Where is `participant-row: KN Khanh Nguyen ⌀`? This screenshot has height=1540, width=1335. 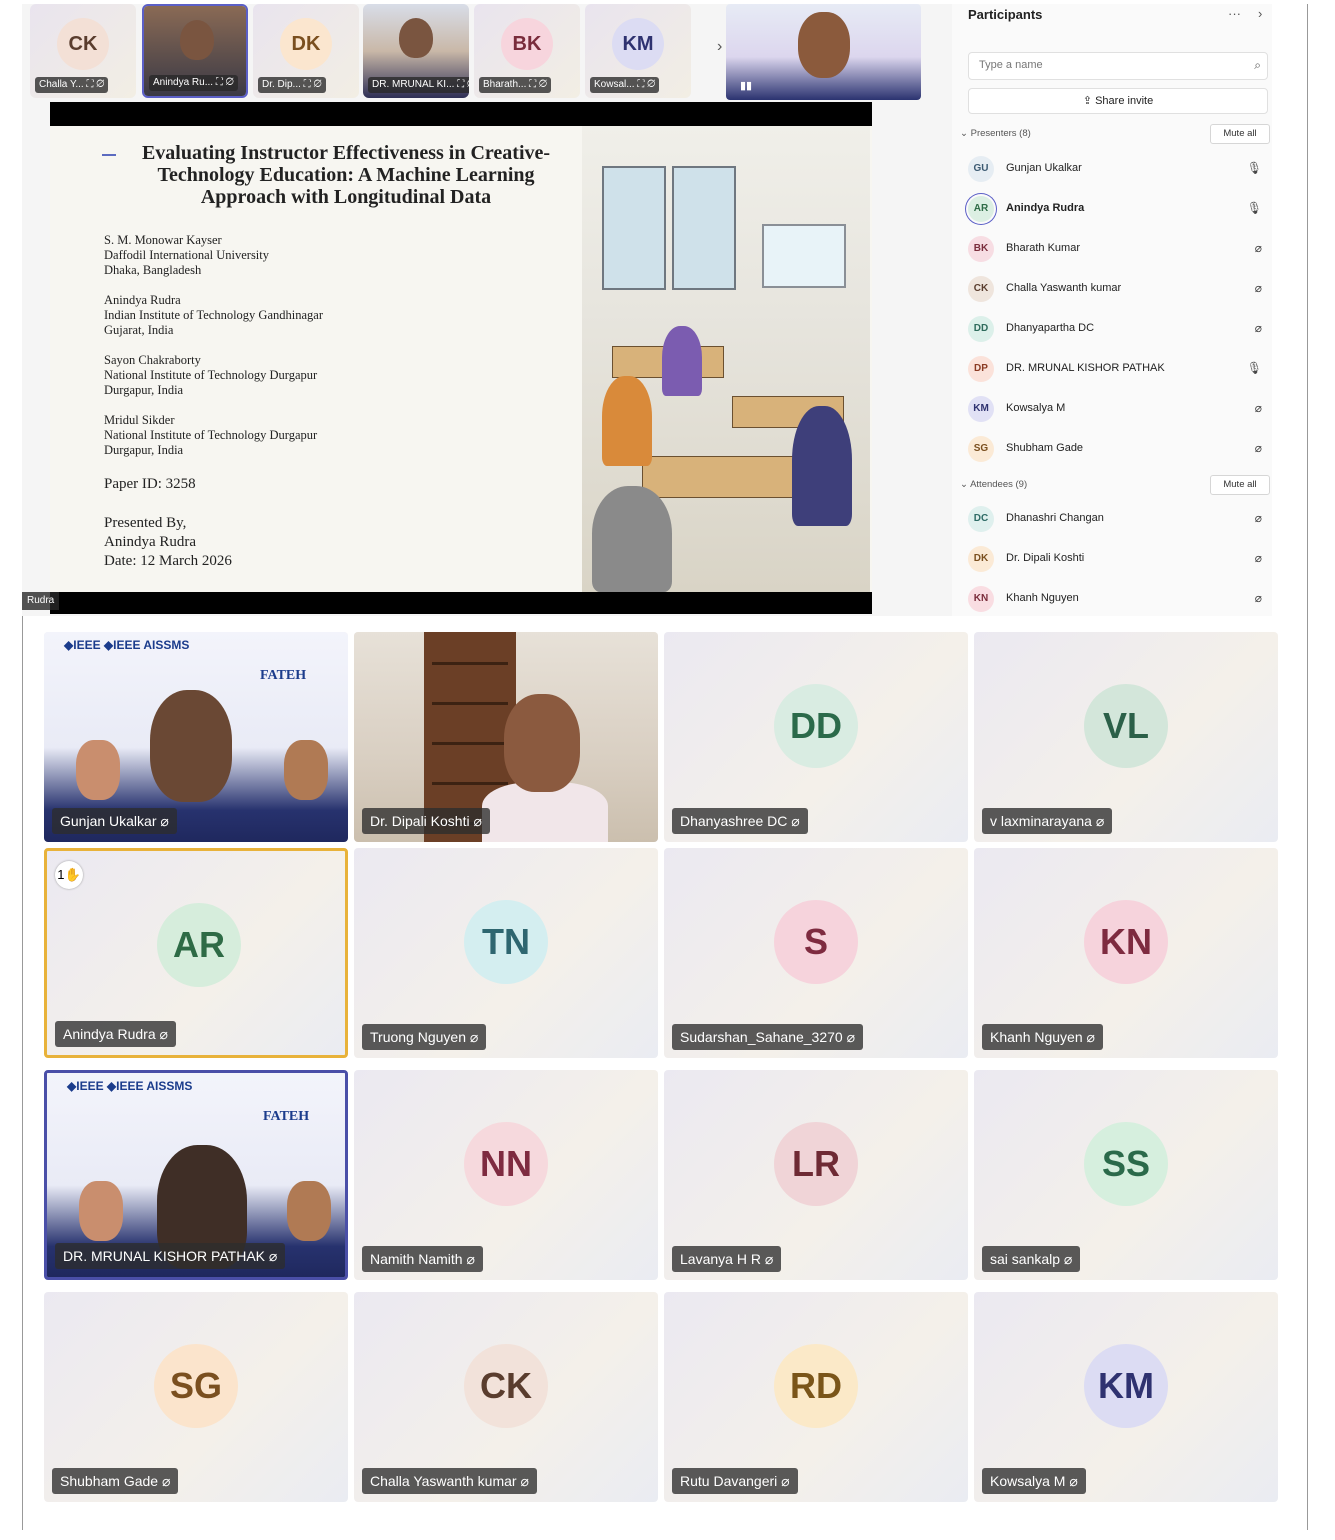 participant-row: KN Khanh Nguyen ⌀ is located at coordinates (1118, 599).